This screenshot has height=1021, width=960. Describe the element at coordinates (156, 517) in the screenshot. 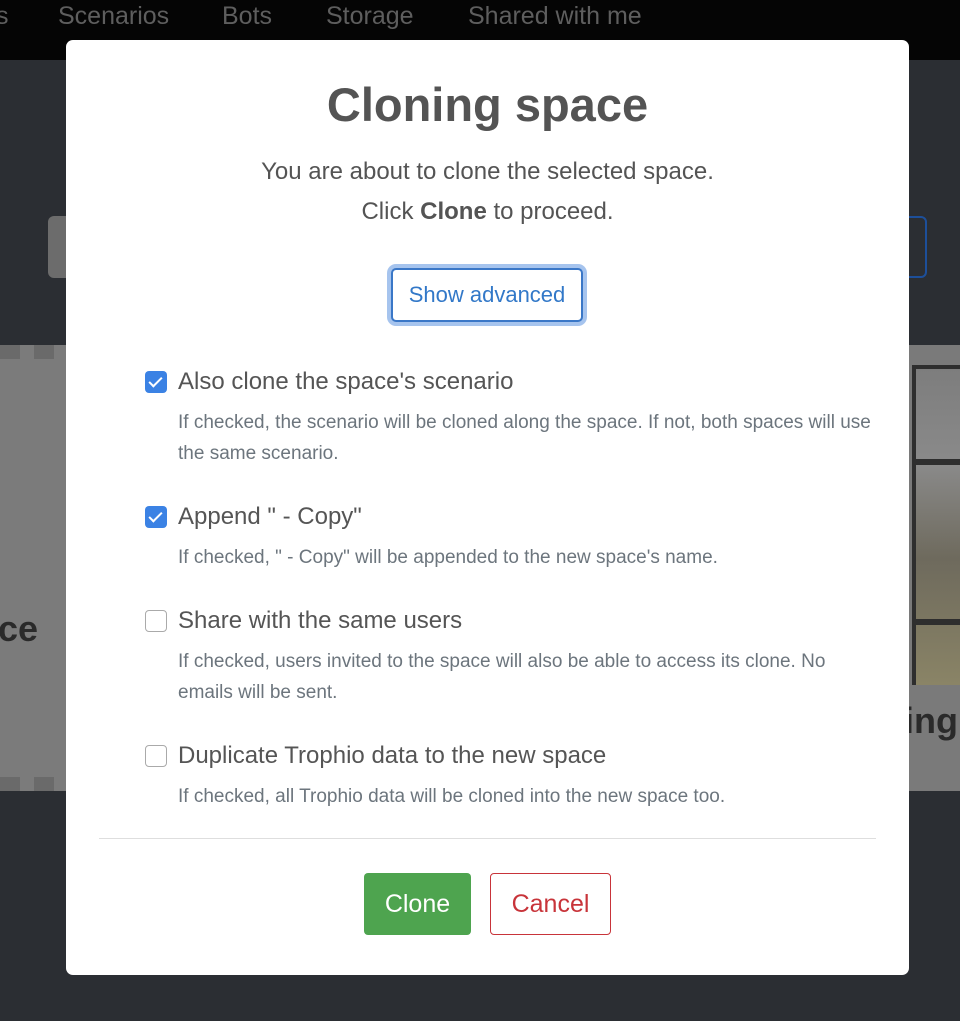

I see `checkbox-append-copy` at that location.